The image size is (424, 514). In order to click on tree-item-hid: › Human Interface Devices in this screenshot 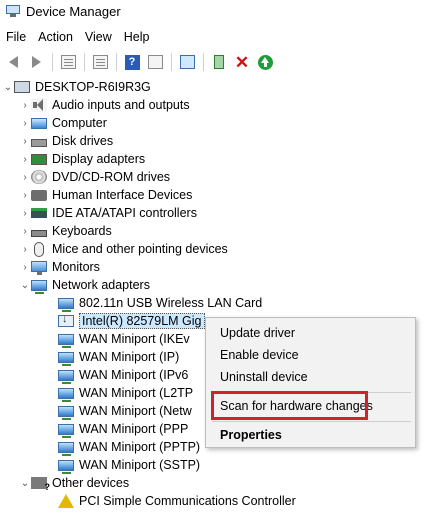, I will do `click(105, 195)`.